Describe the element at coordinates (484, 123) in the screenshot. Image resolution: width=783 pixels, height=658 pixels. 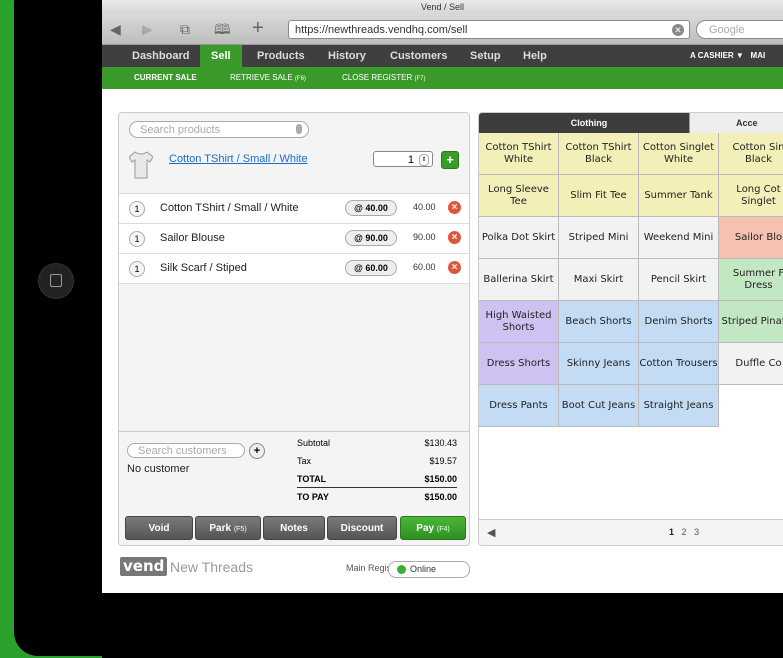
I see `tab-spacer` at that location.